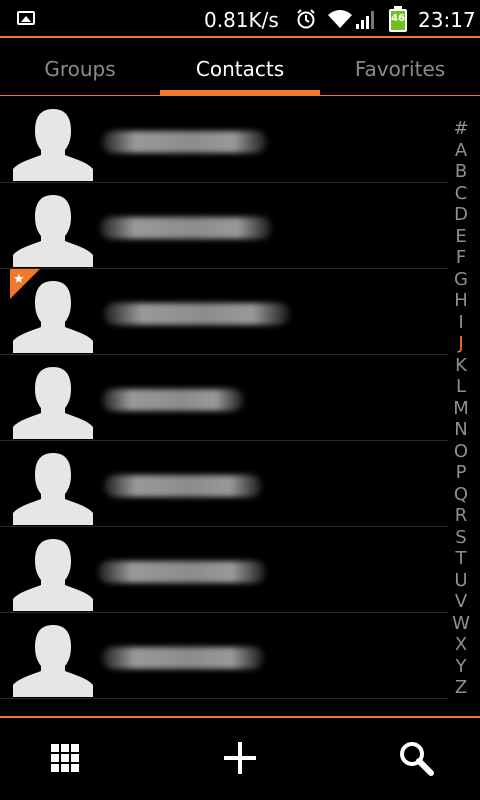  I want to click on bottom-action-bar, so click(240, 758).